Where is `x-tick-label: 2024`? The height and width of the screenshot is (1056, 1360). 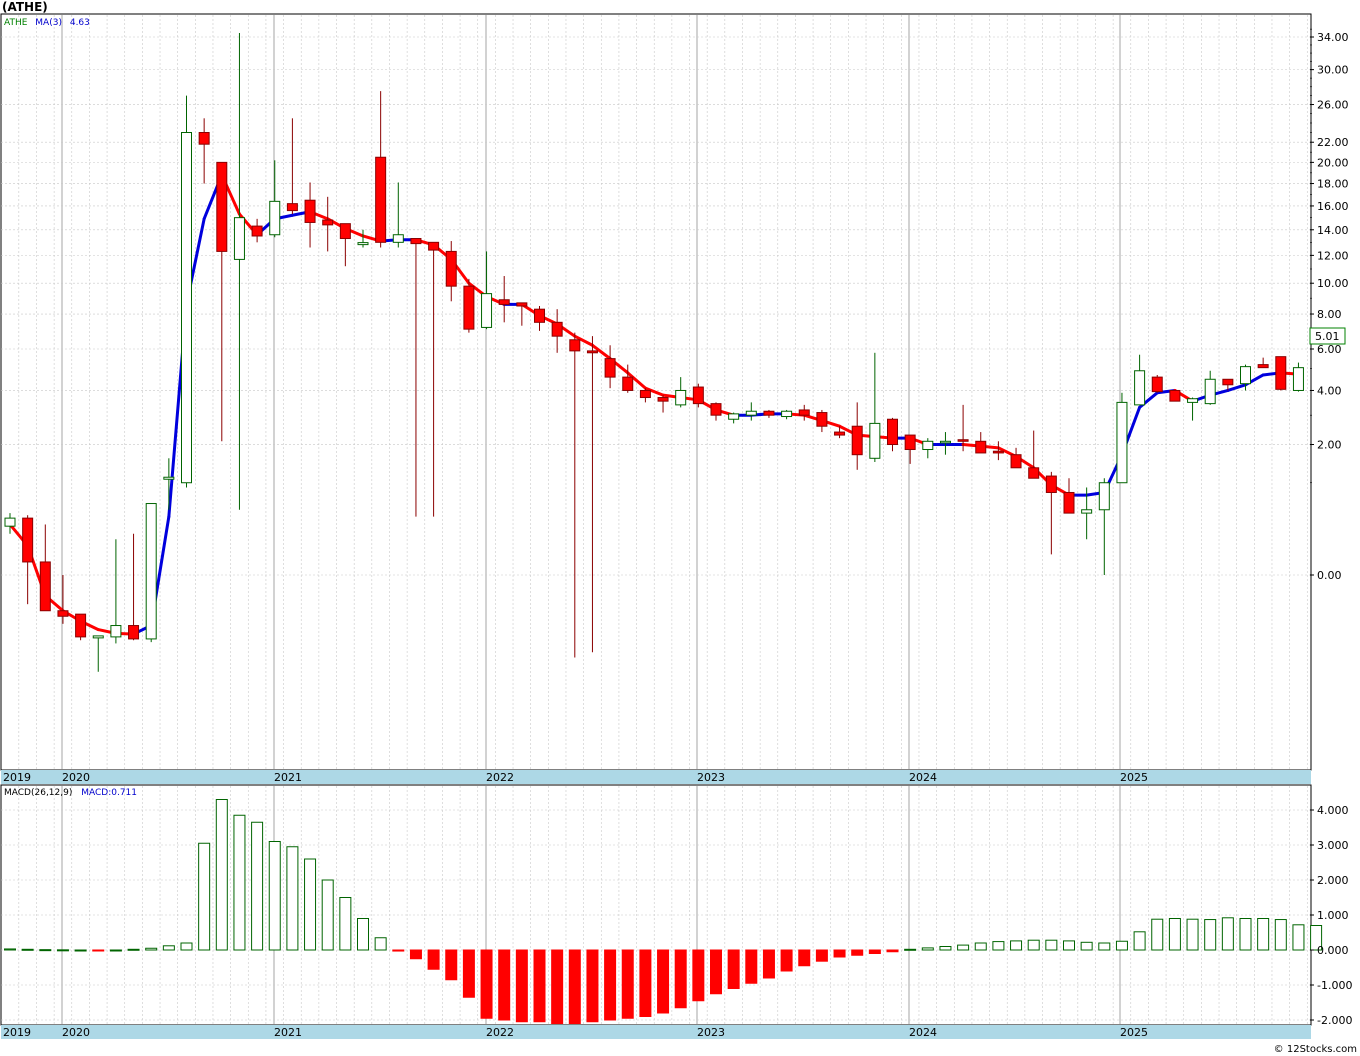 x-tick-label: 2024 is located at coordinates (923, 777).